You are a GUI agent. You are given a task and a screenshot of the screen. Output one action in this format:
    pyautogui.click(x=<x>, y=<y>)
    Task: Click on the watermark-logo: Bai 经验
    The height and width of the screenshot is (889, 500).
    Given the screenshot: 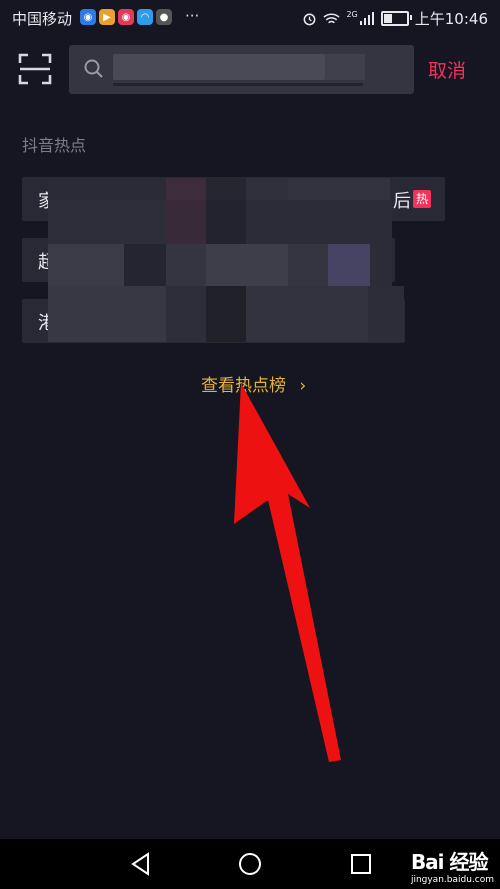 What is the action you would take?
    pyautogui.click(x=449, y=862)
    